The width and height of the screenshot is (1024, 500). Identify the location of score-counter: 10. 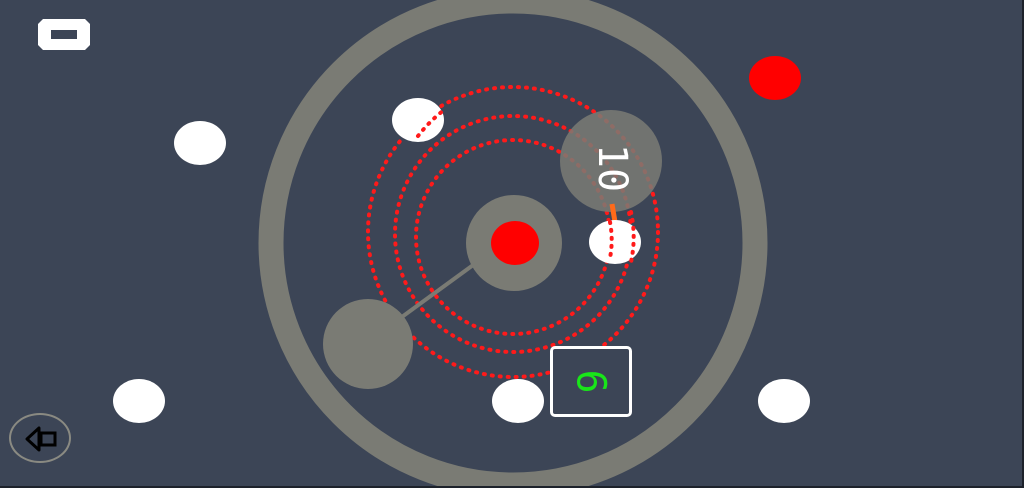
(612, 168).